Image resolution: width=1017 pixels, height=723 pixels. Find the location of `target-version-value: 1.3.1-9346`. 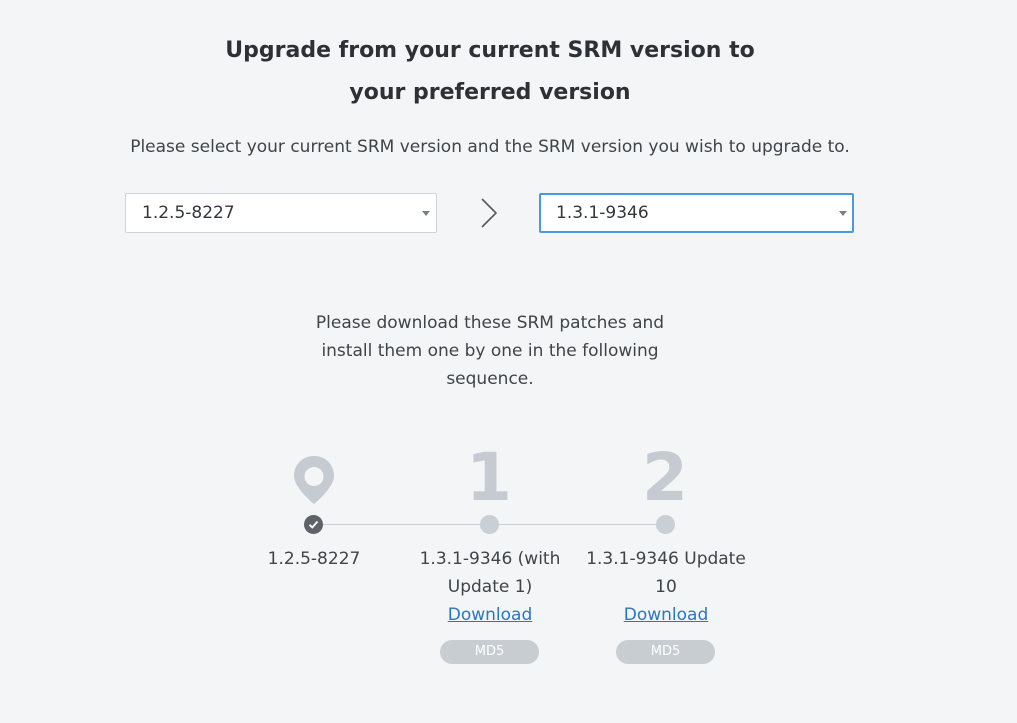

target-version-value: 1.3.1-9346 is located at coordinates (602, 213).